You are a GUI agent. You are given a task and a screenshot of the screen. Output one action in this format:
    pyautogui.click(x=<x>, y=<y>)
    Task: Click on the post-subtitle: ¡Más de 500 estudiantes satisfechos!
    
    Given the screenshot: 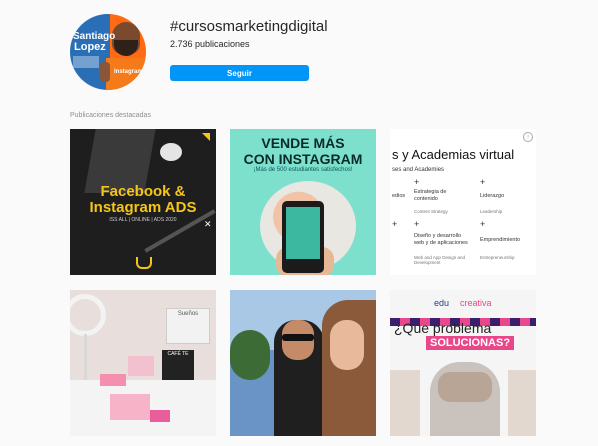 What is the action you would take?
    pyautogui.click(x=303, y=170)
    